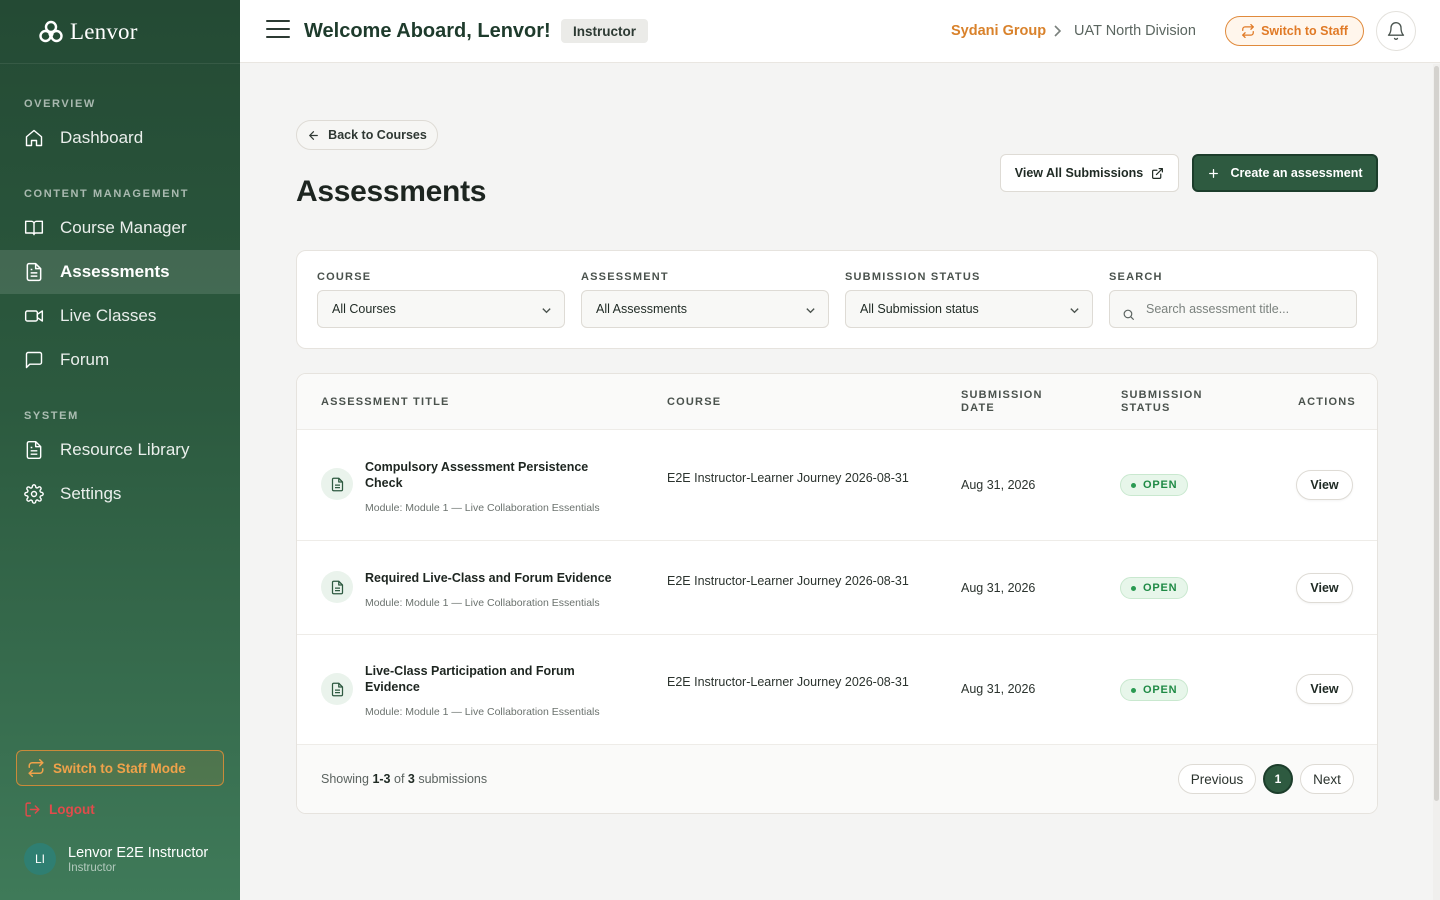 The width and height of the screenshot is (1440, 900). Describe the element at coordinates (1327, 402) in the screenshot. I see `col-actions: ACTIONS` at that location.